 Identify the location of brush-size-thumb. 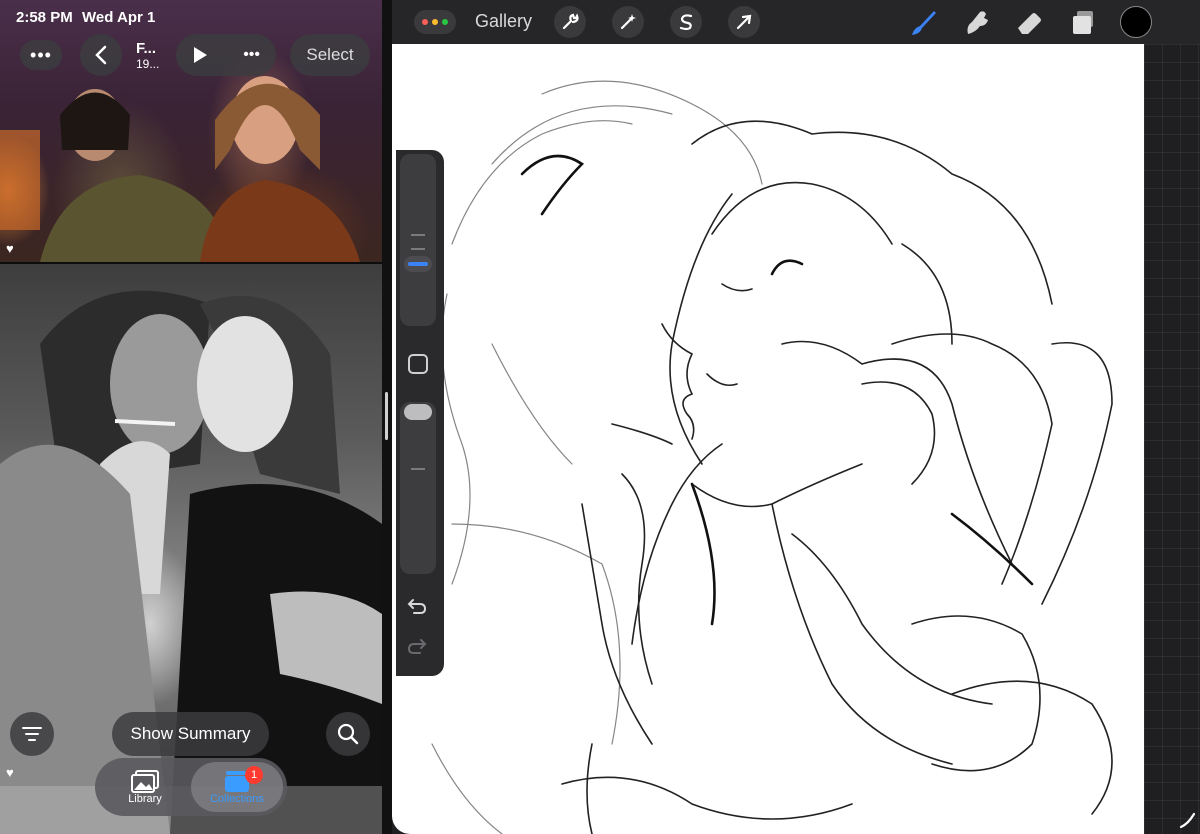
(418, 264).